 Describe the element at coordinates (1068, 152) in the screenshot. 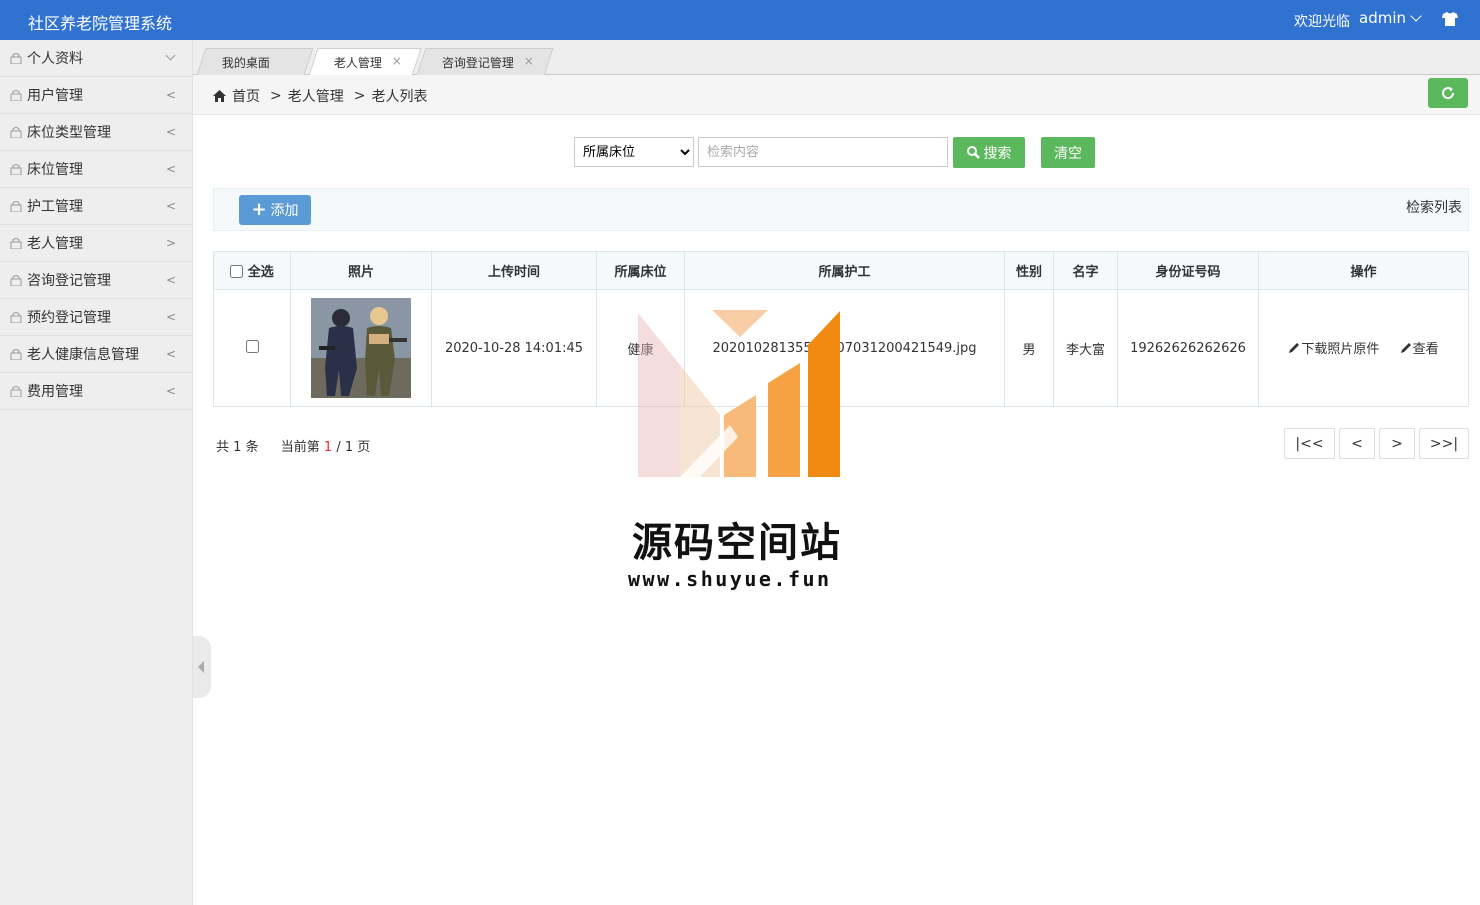

I see `clear-button: 清空` at that location.